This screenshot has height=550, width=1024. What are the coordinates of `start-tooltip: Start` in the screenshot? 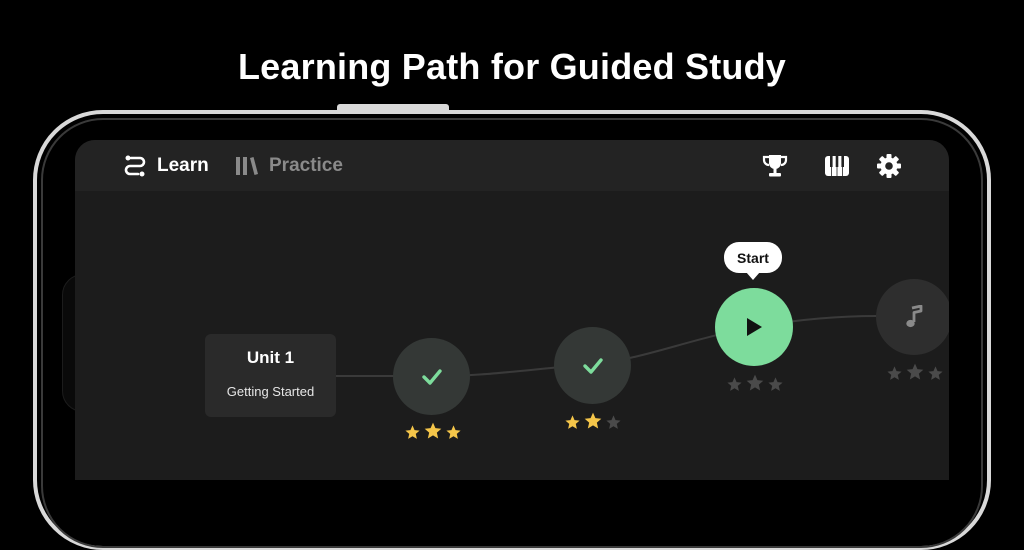 It's located at (753, 257).